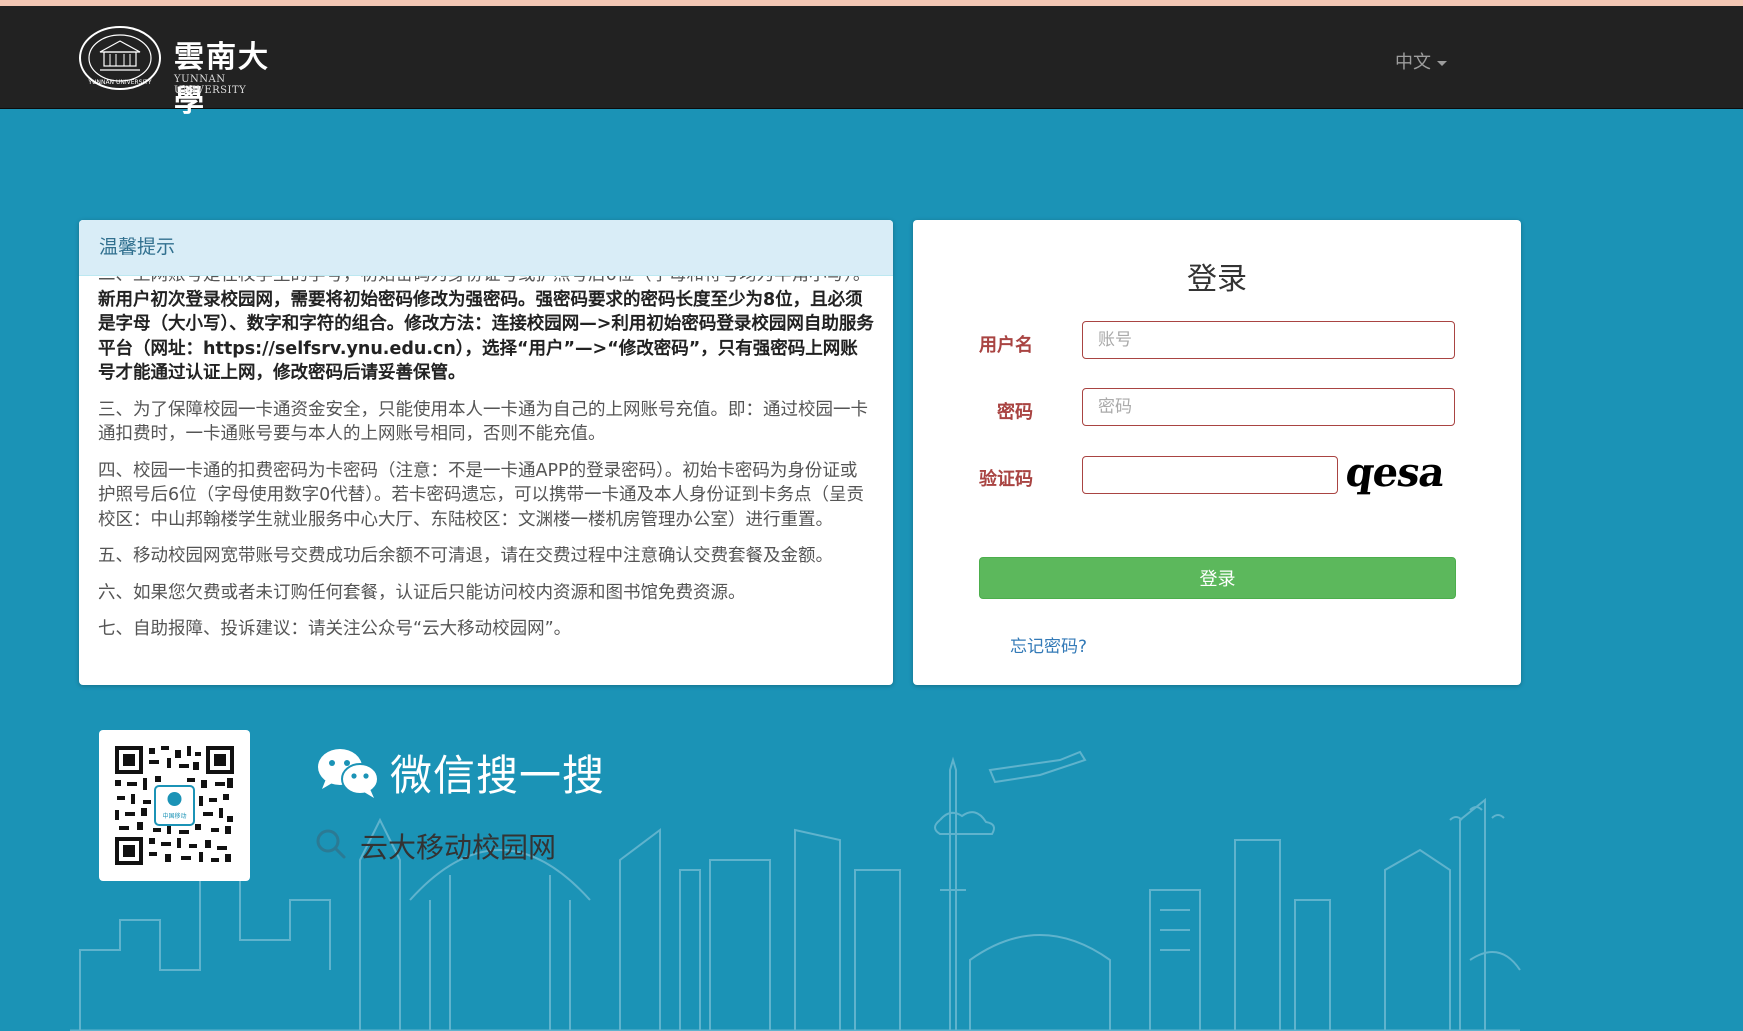 Image resolution: width=1743 pixels, height=1031 pixels. I want to click on svg-text: 中国移动, so click(174, 816).